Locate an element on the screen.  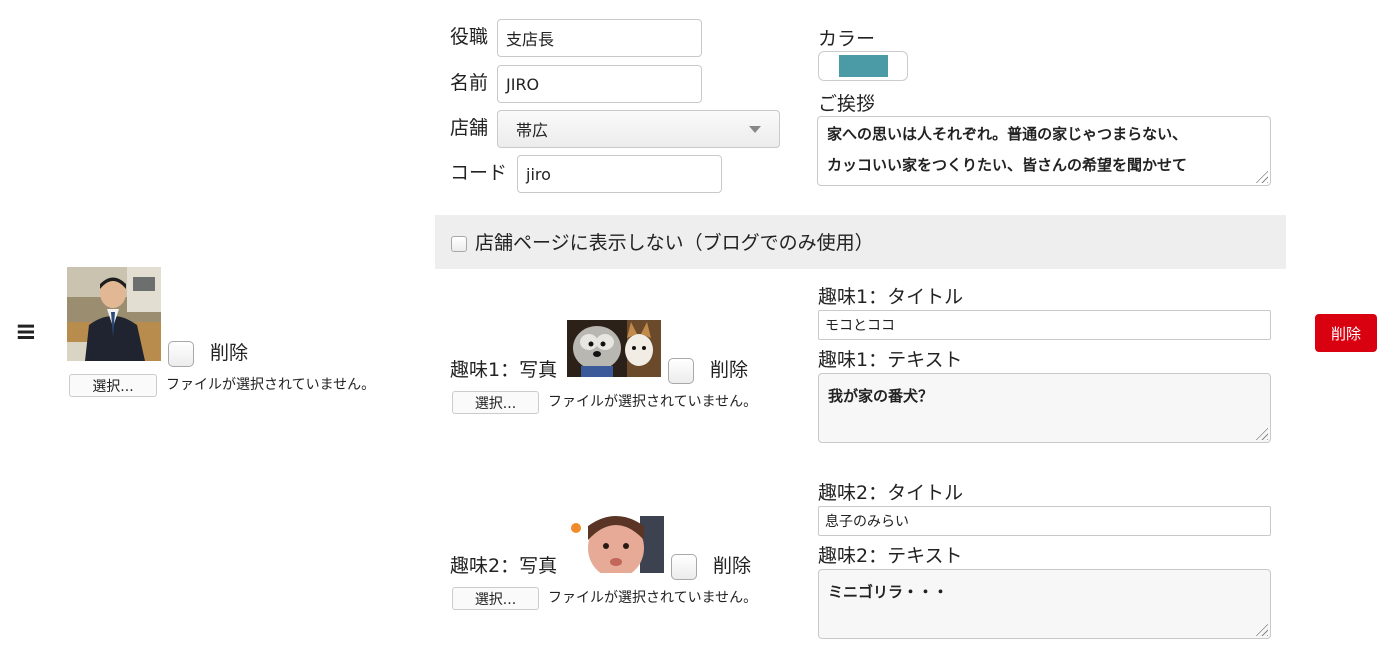
hobby1-title-input: モコとココ is located at coordinates (1044, 325).